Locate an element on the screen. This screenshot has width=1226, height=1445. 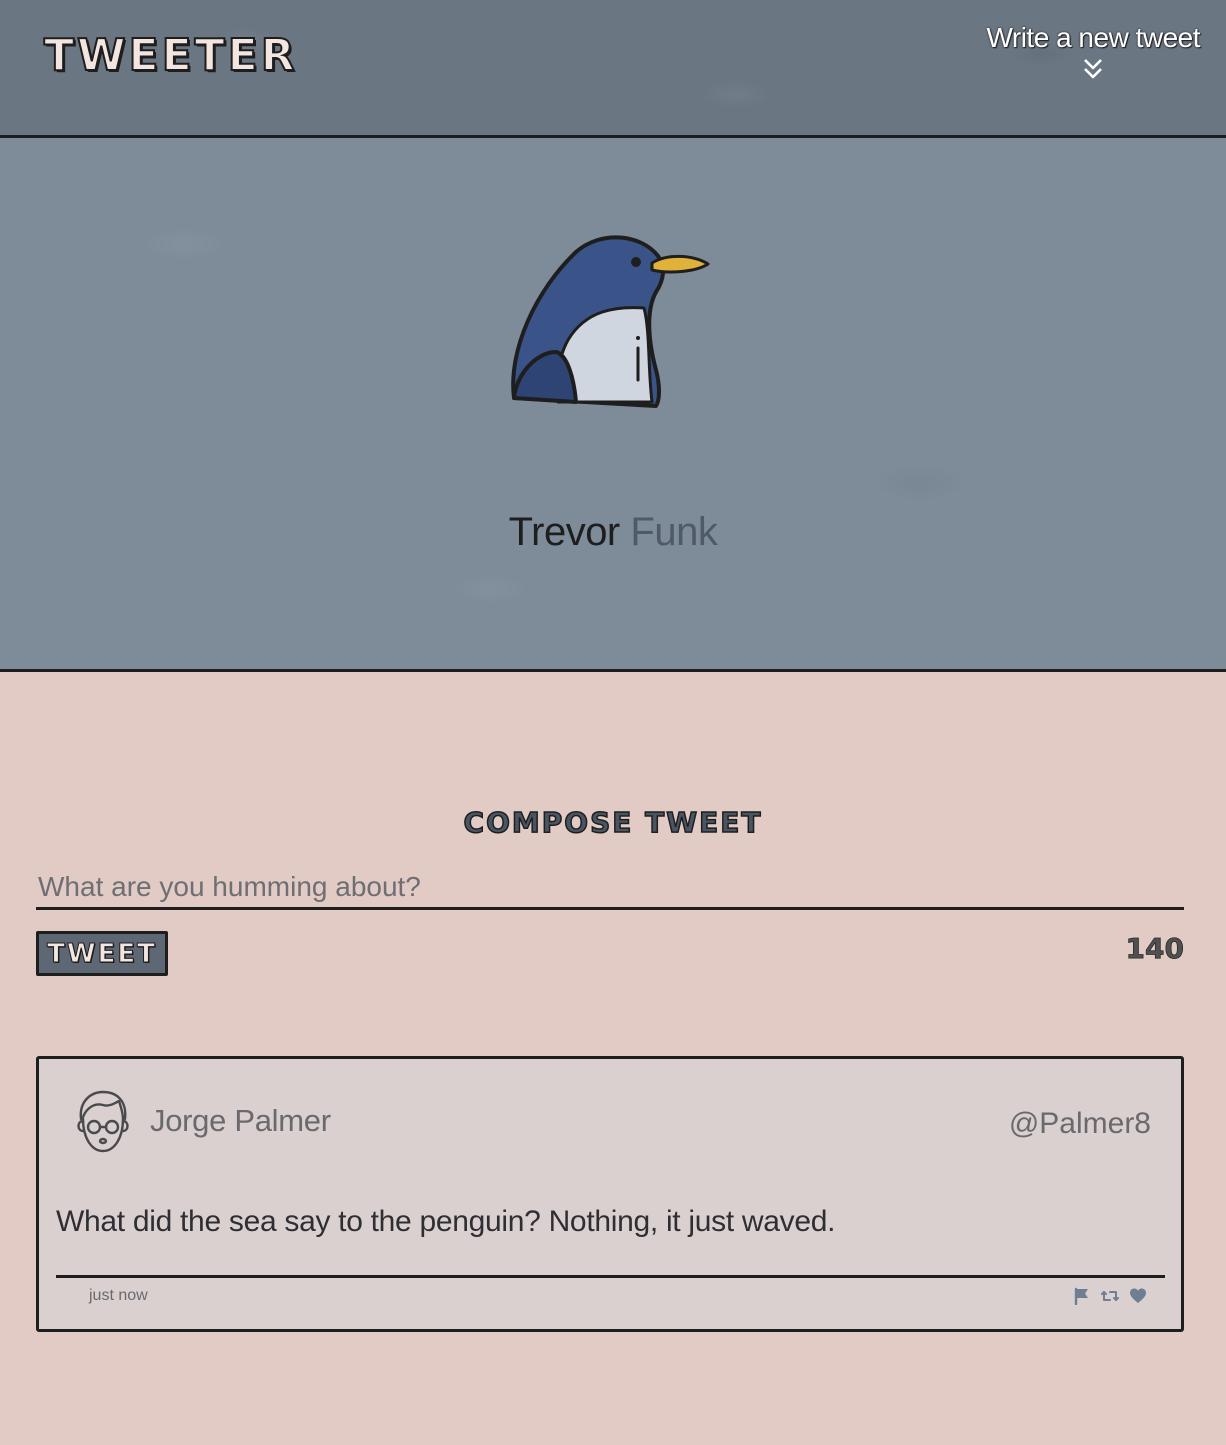
profile-last-name: Funk is located at coordinates (674, 532).